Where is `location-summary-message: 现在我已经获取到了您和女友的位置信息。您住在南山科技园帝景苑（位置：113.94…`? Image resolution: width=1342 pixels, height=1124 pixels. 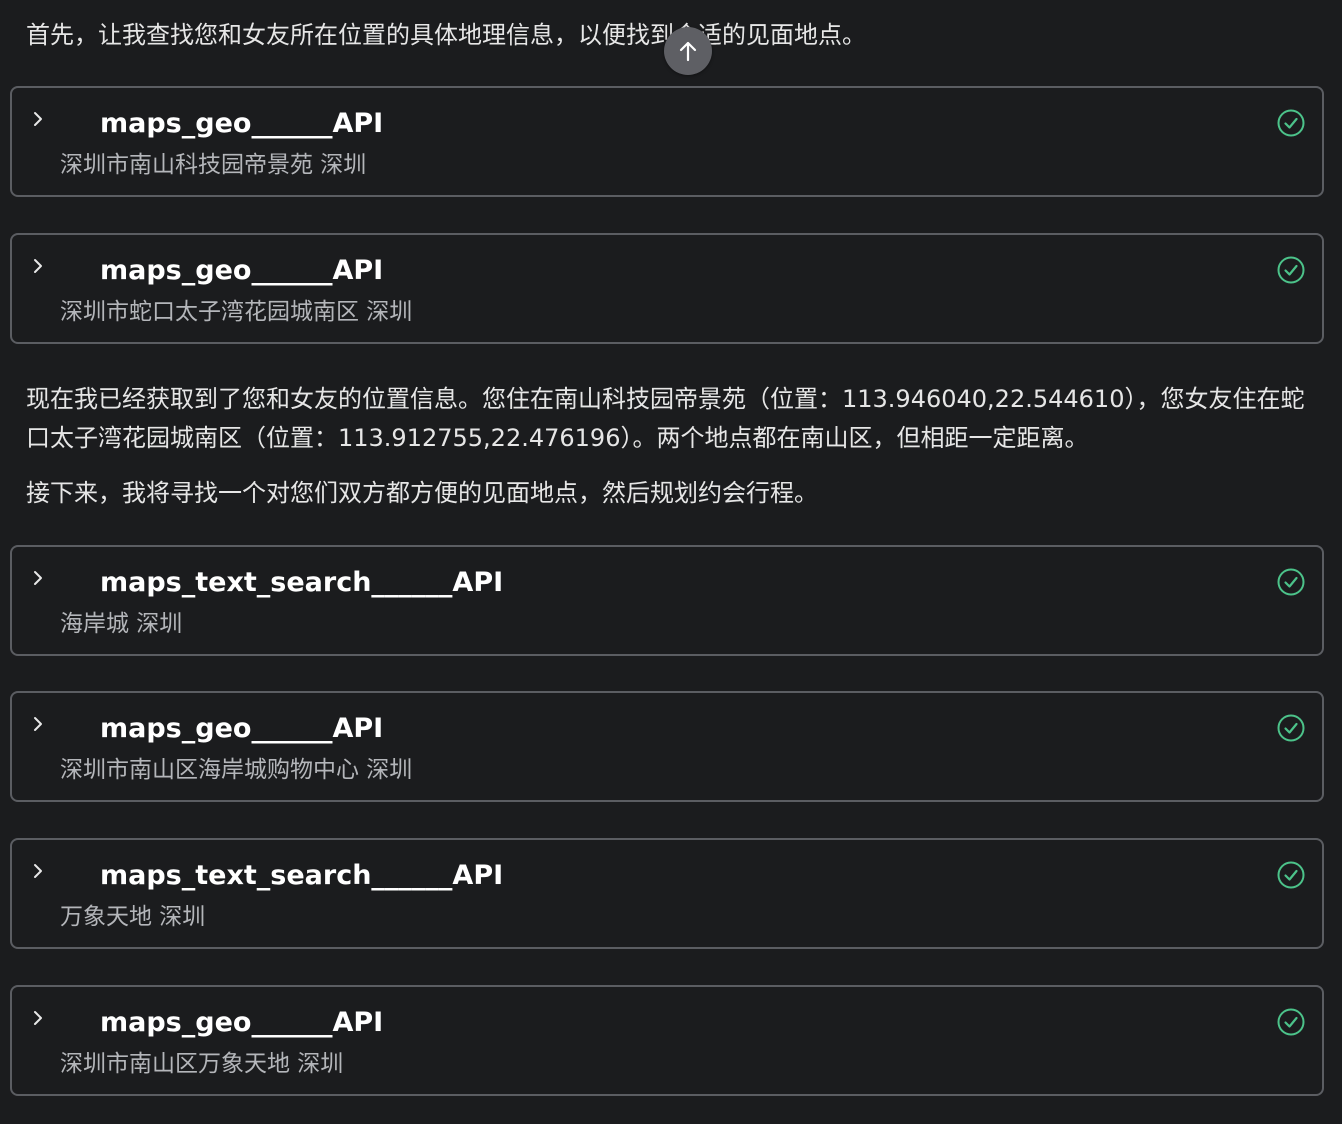 location-summary-message: 现在我已经获取到了您和女友的位置信息。您住在南山科技园帝景苑（位置：113.94… is located at coordinates (665, 418).